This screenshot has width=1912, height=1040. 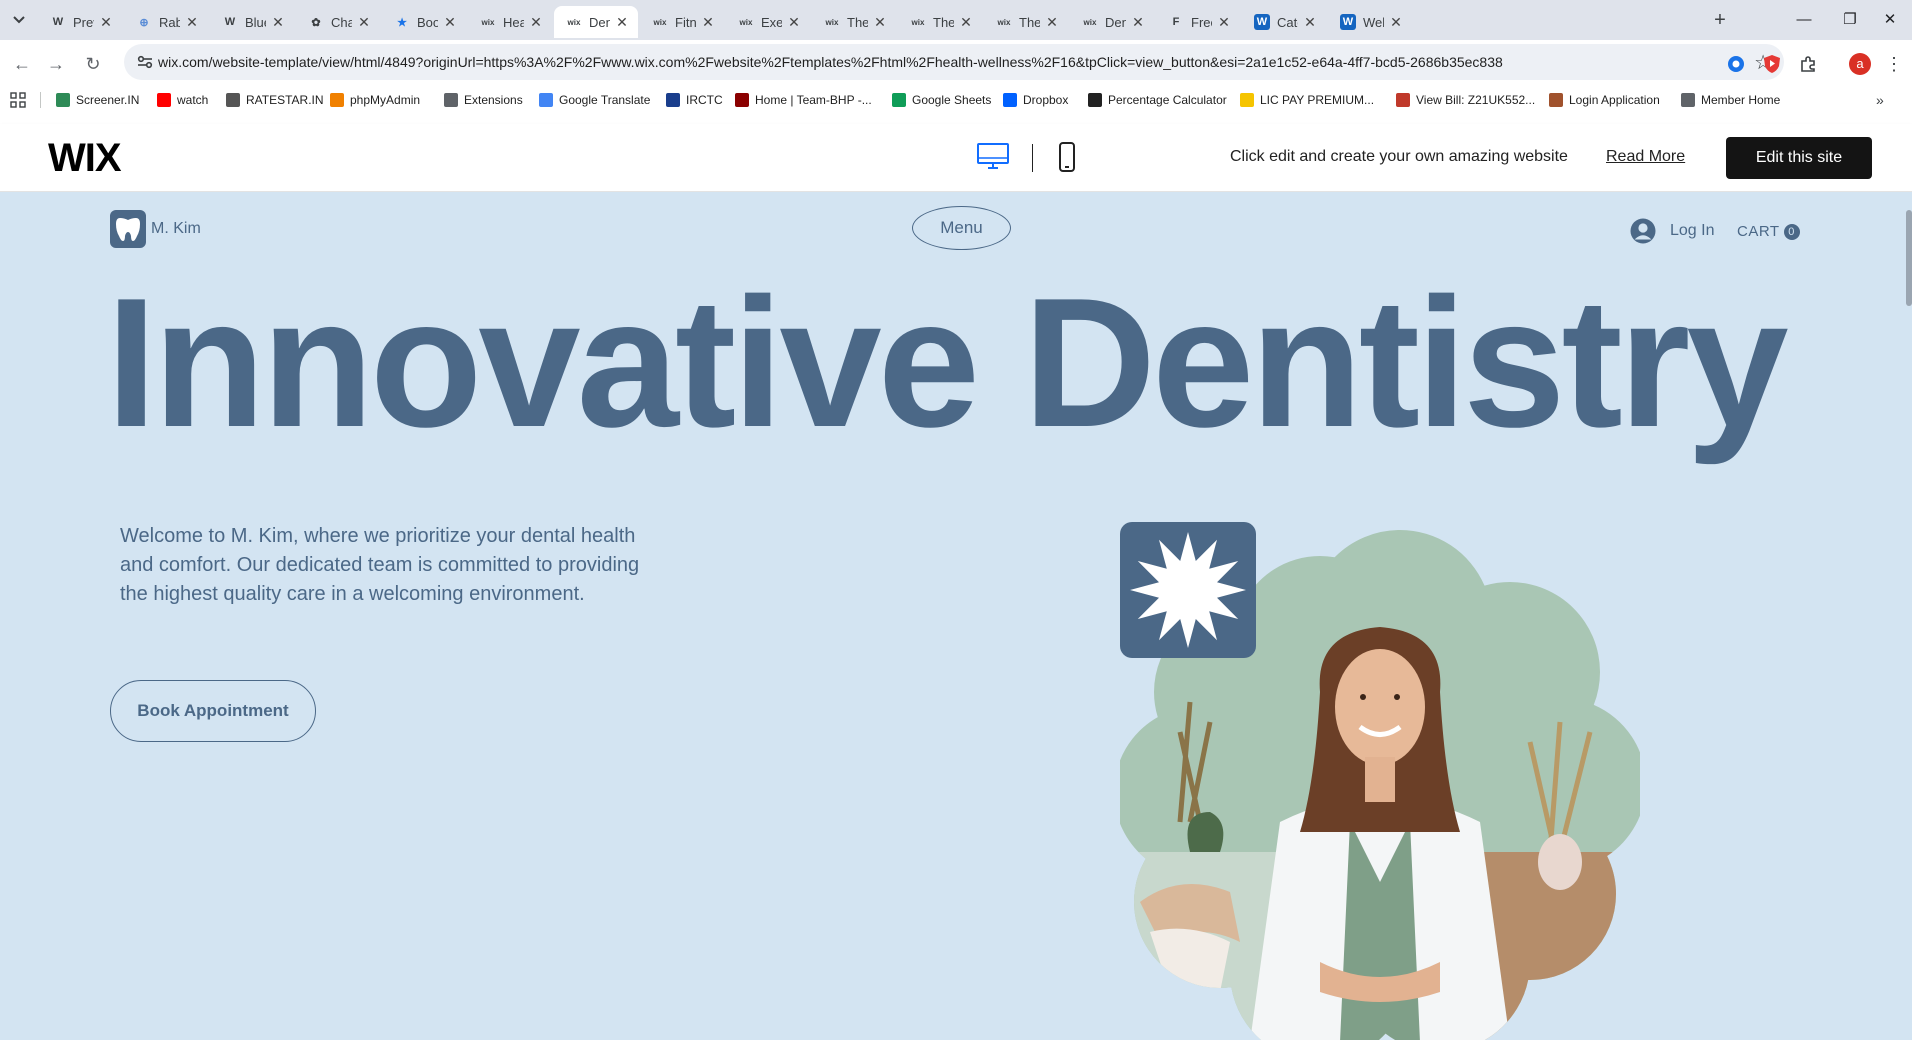 I want to click on edit-this-site-button: Edit this site, so click(x=1799, y=158).